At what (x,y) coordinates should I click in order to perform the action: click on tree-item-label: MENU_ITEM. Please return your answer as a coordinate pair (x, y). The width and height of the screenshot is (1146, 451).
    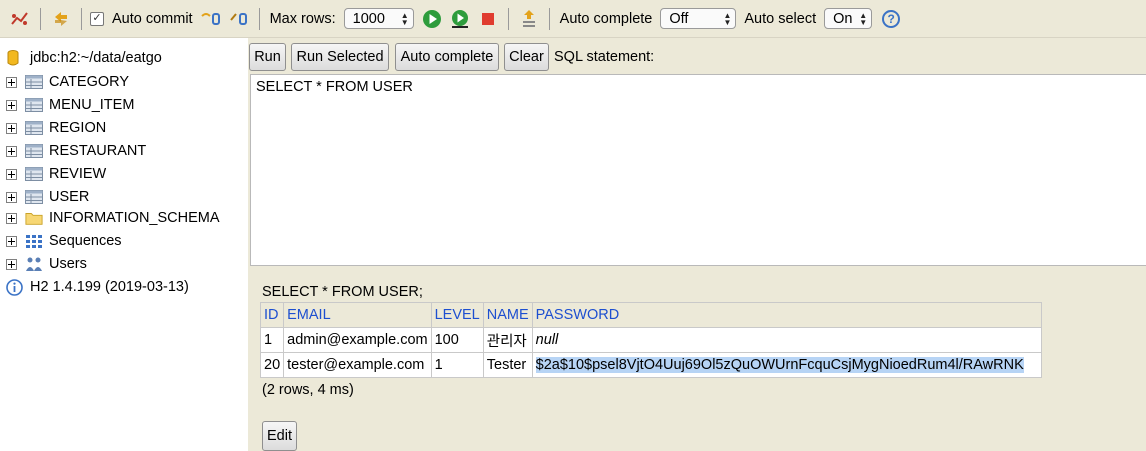
    Looking at the image, I should click on (92, 105).